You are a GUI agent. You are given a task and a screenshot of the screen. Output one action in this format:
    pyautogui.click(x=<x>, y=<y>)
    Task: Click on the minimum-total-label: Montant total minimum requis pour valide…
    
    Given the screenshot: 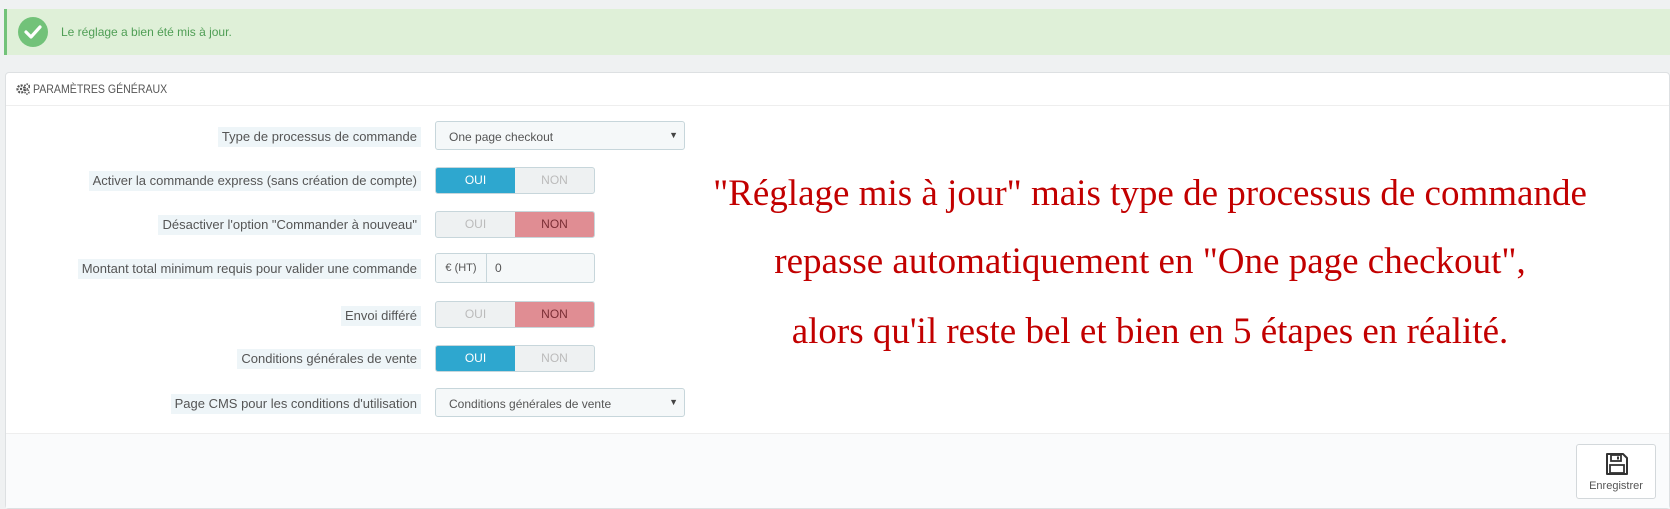 What is the action you would take?
    pyautogui.click(x=249, y=269)
    